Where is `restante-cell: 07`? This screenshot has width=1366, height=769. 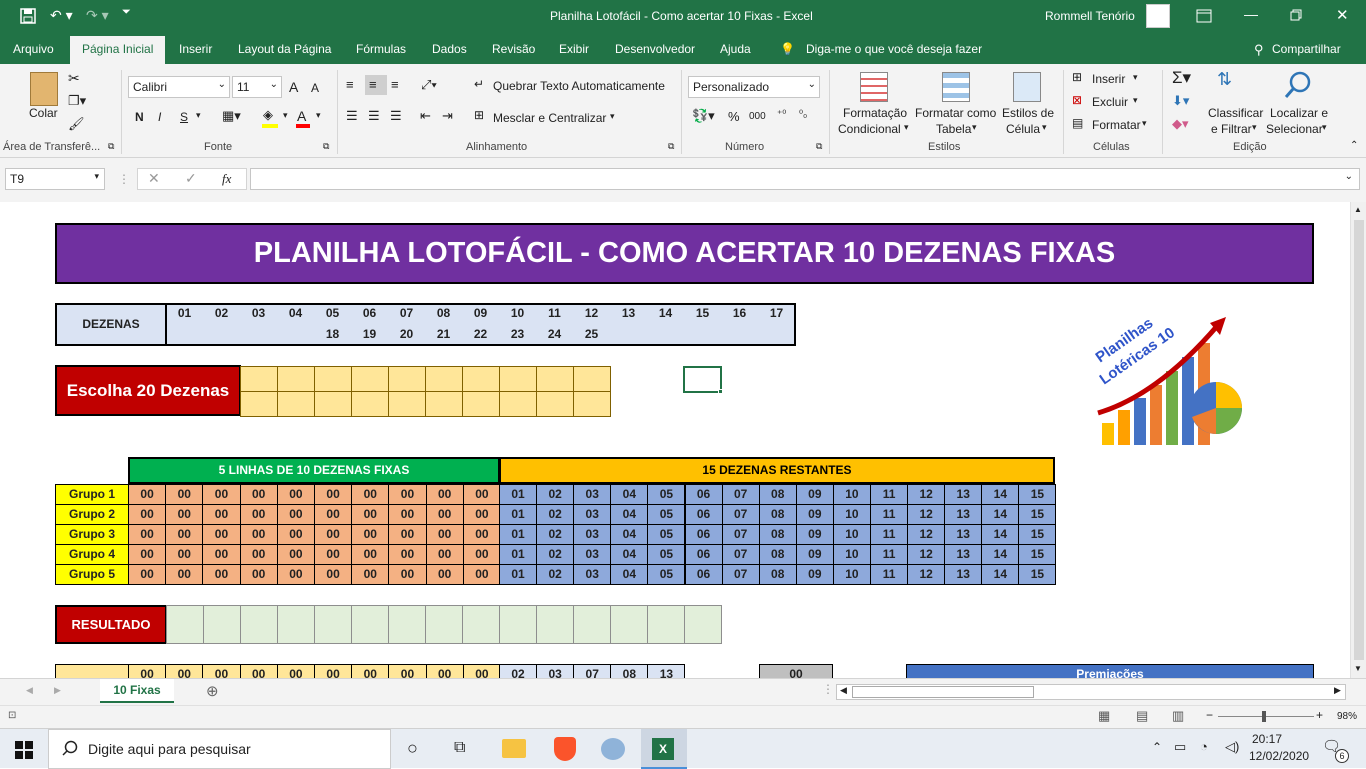
restante-cell: 07 is located at coordinates (740, 534).